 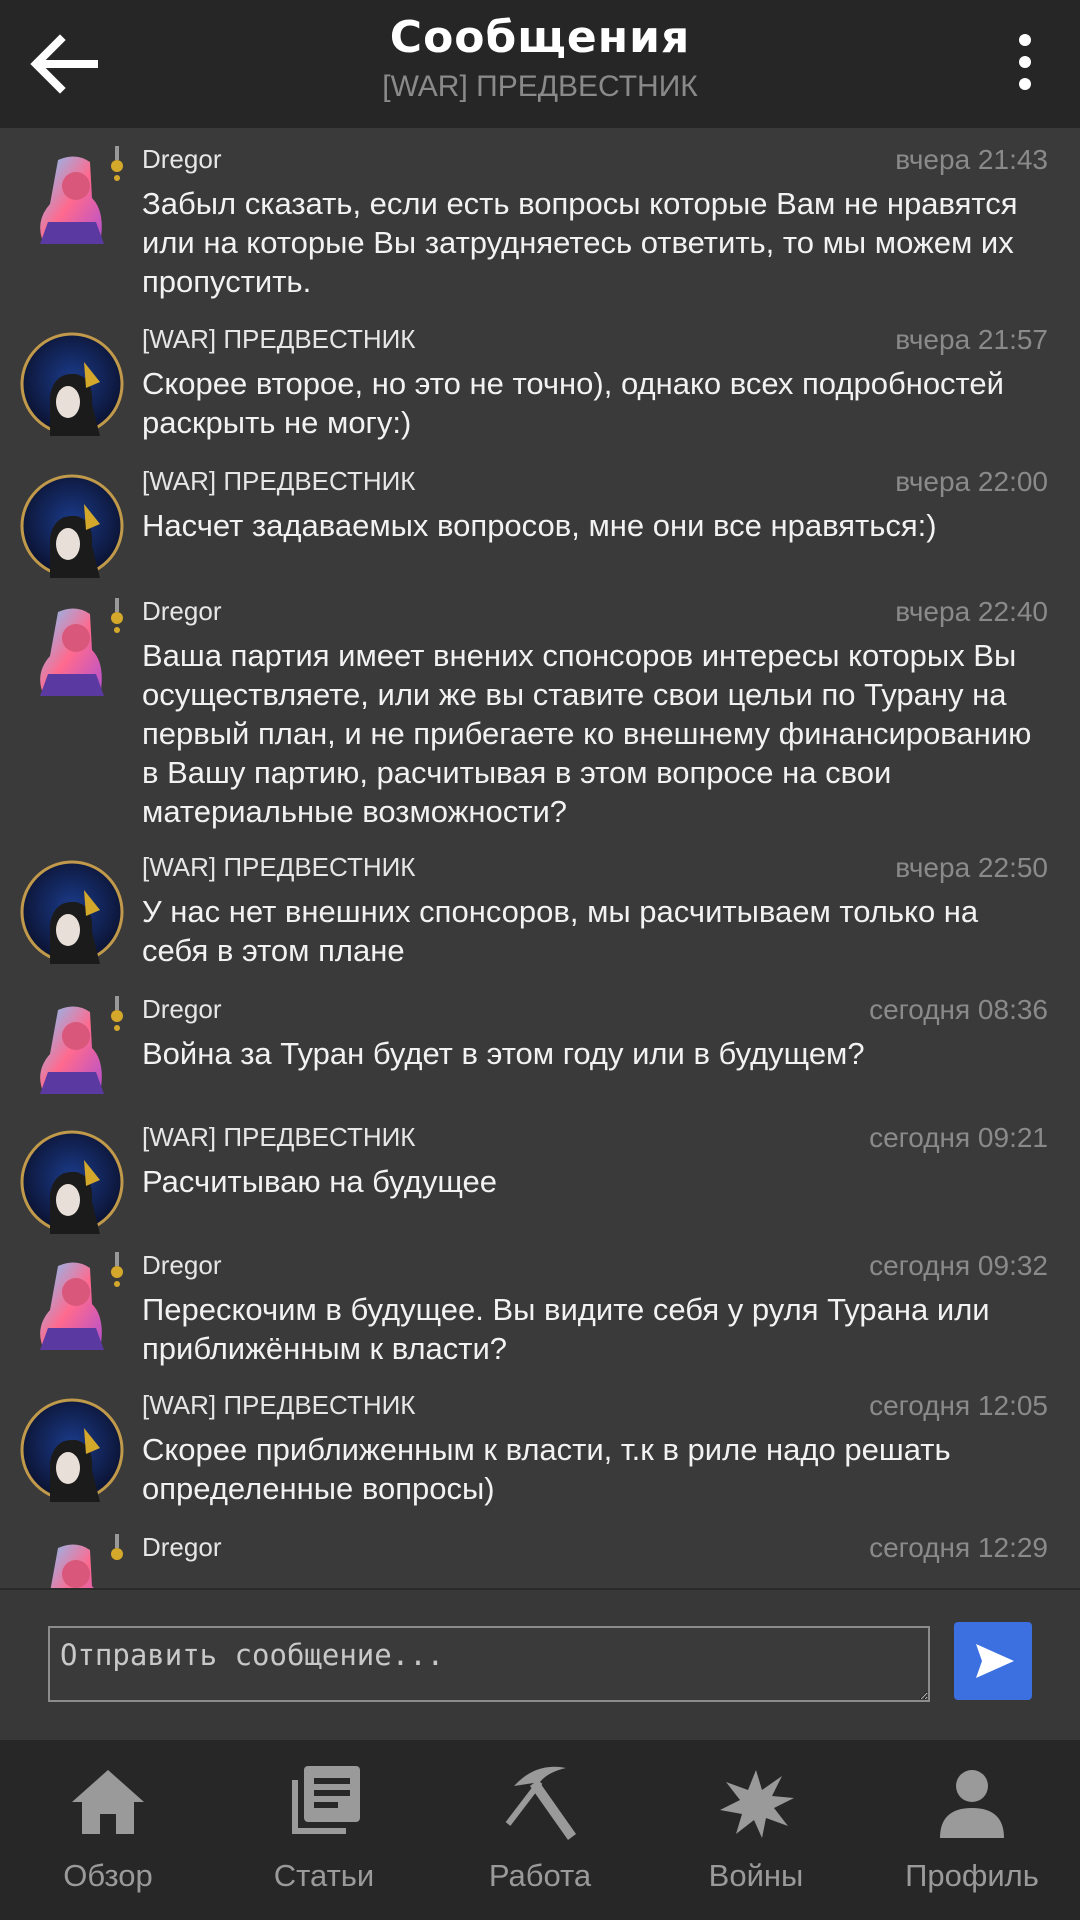 I want to click on app-header: Сообщения [WAR] ПРЕДВЕСТНИК, so click(x=540, y=64).